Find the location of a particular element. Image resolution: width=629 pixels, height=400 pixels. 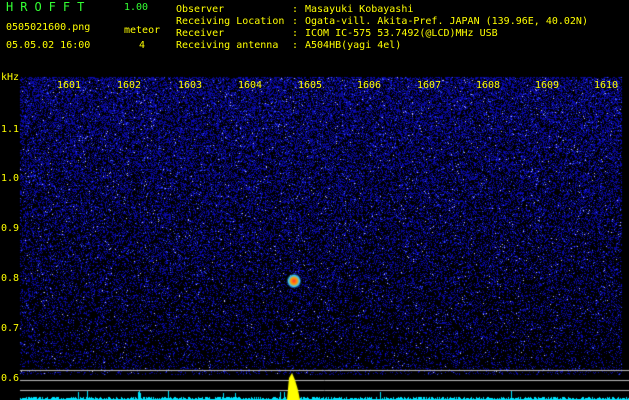

y-tick-label: 1.0 is located at coordinates (10, 178).